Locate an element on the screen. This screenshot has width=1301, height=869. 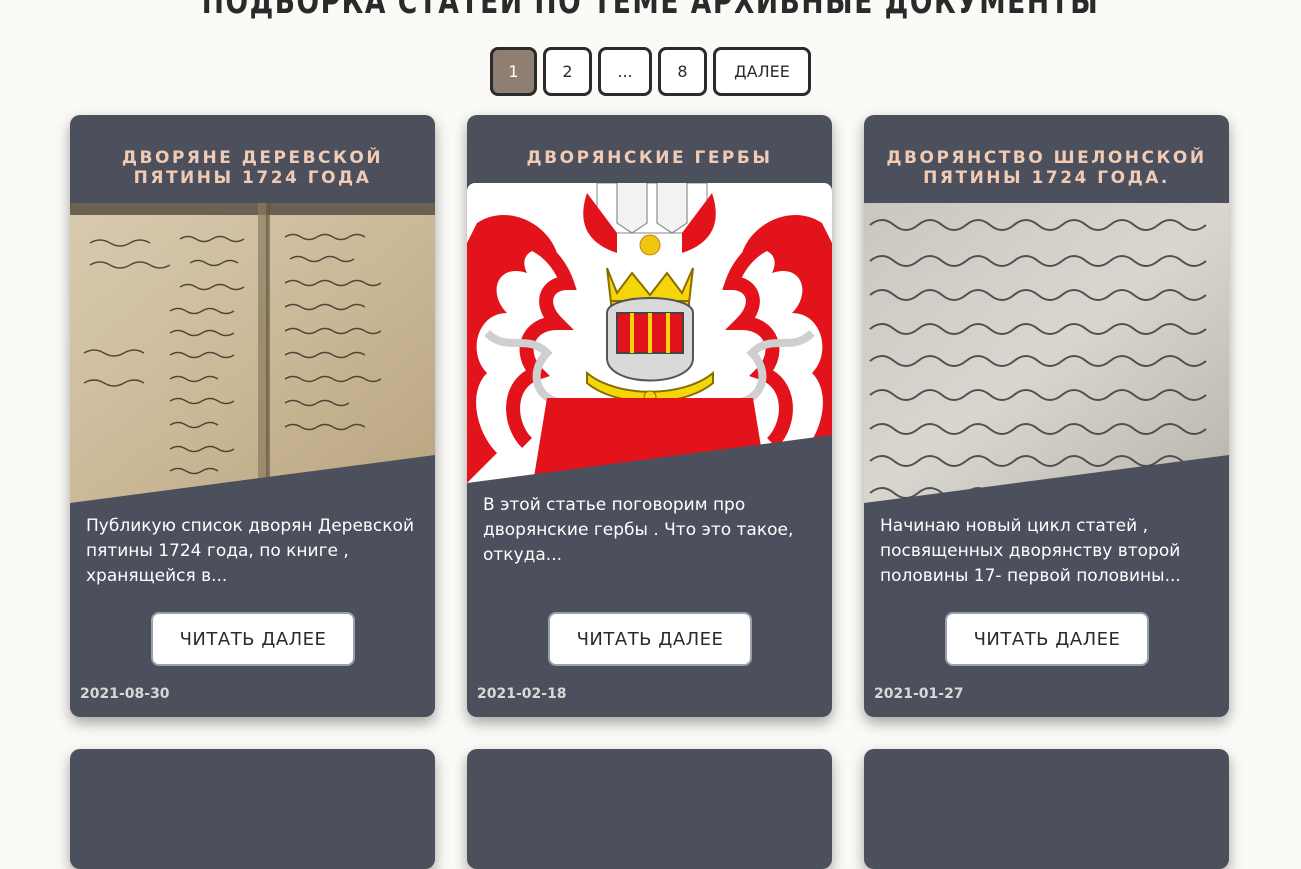
coat-of-arms-image-icon is located at coordinates (649, 333).